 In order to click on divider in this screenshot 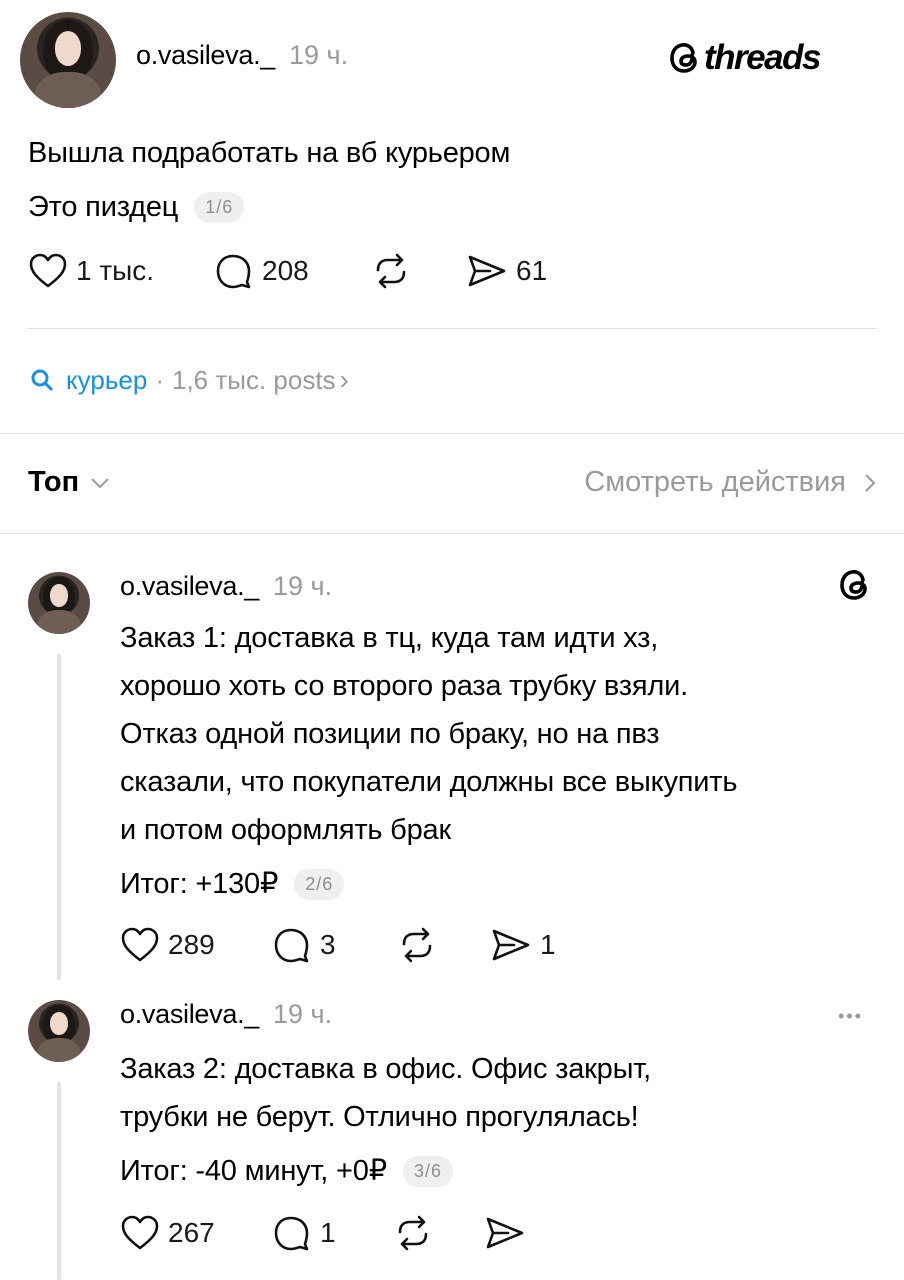, I will do `click(452, 328)`.